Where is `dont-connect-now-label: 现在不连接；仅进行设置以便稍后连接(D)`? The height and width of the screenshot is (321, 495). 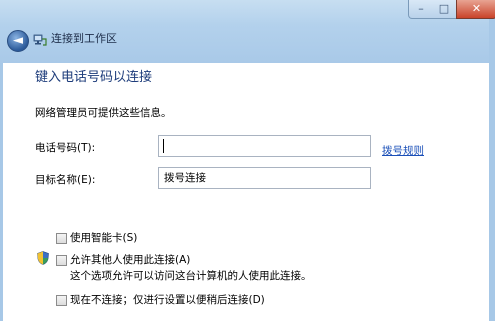
dont-connect-now-label: 现在不连接；仅进行设置以便稍后连接(D) is located at coordinates (167, 300).